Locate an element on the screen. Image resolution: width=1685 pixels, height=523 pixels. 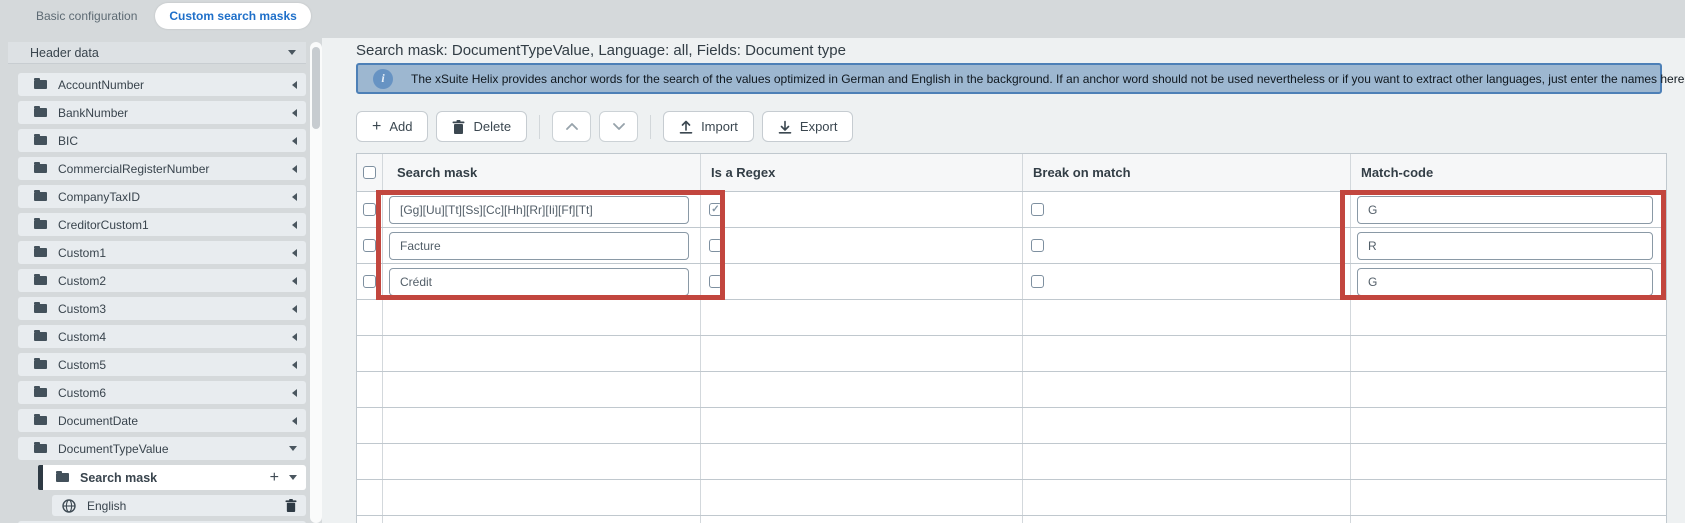
move-down-button is located at coordinates (619, 126).